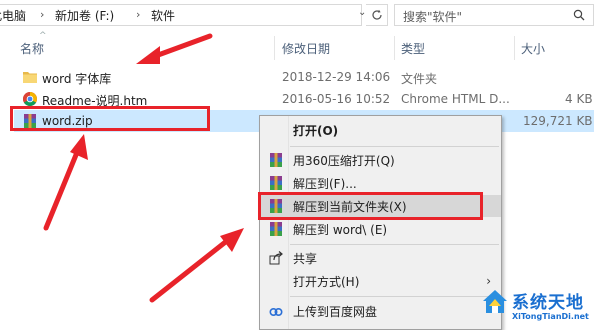  Describe the element at coordinates (494, 15) in the screenshot. I see `search-box: 搜索"软件"` at that location.